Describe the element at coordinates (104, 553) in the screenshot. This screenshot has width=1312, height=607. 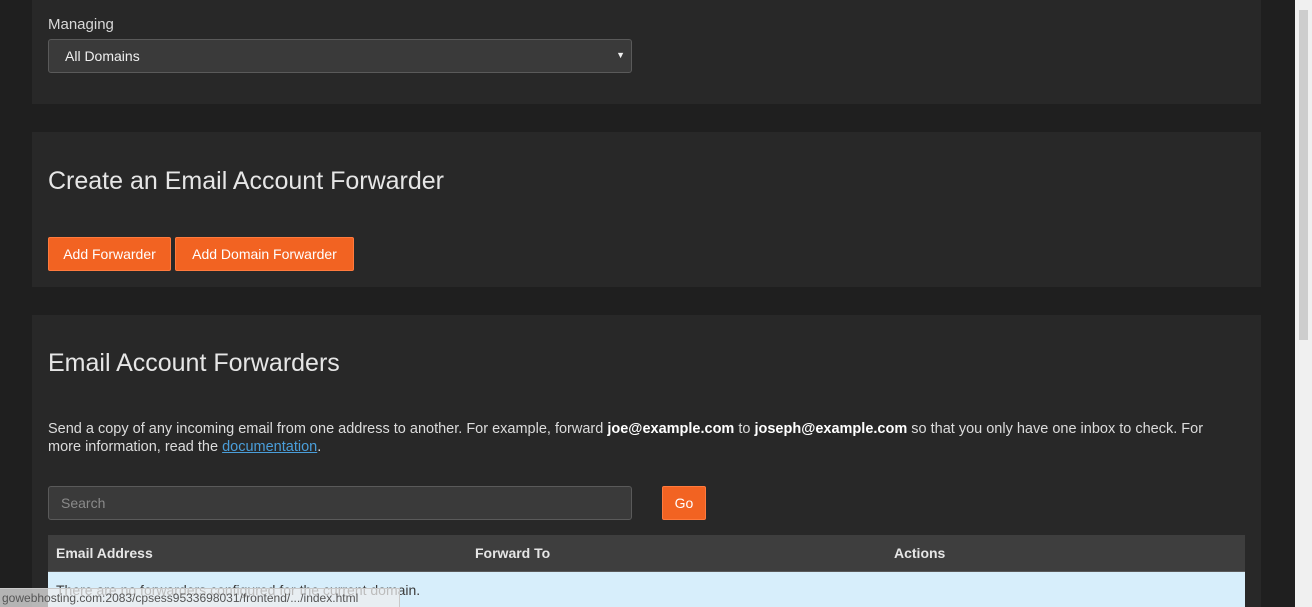
I see `column-header-email-address: Email Address` at that location.